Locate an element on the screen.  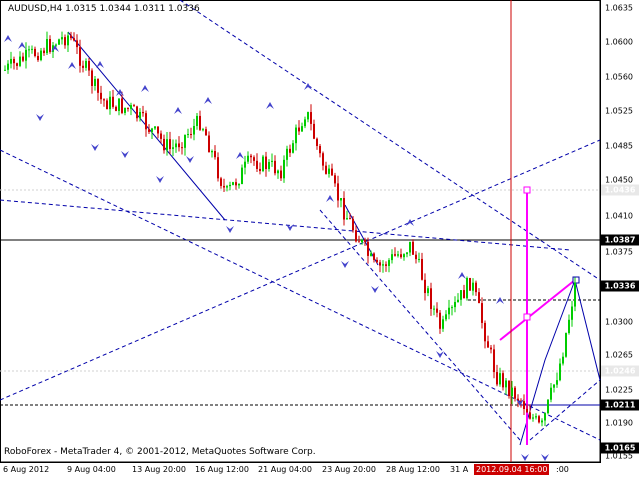
price-label: 1.0265 is located at coordinates (619, 355).